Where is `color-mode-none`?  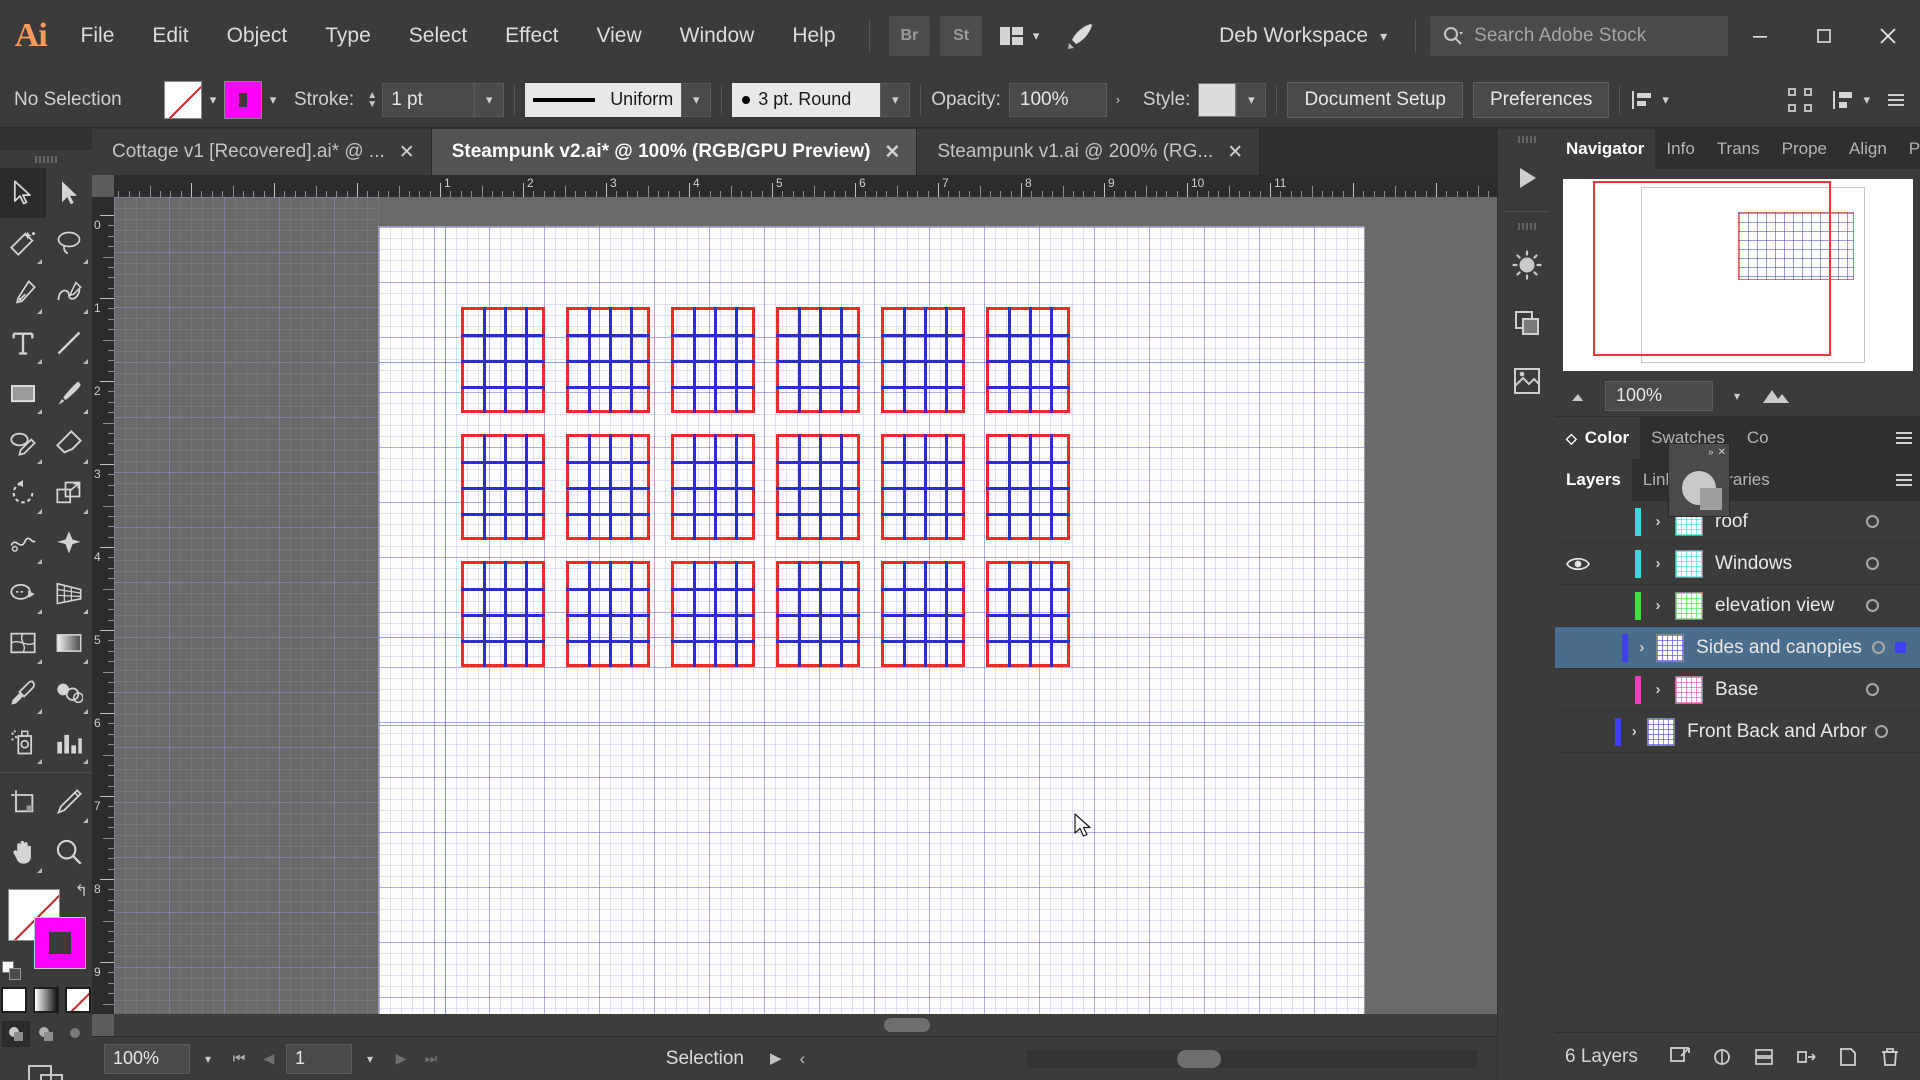
color-mode-none is located at coordinates (78, 1000).